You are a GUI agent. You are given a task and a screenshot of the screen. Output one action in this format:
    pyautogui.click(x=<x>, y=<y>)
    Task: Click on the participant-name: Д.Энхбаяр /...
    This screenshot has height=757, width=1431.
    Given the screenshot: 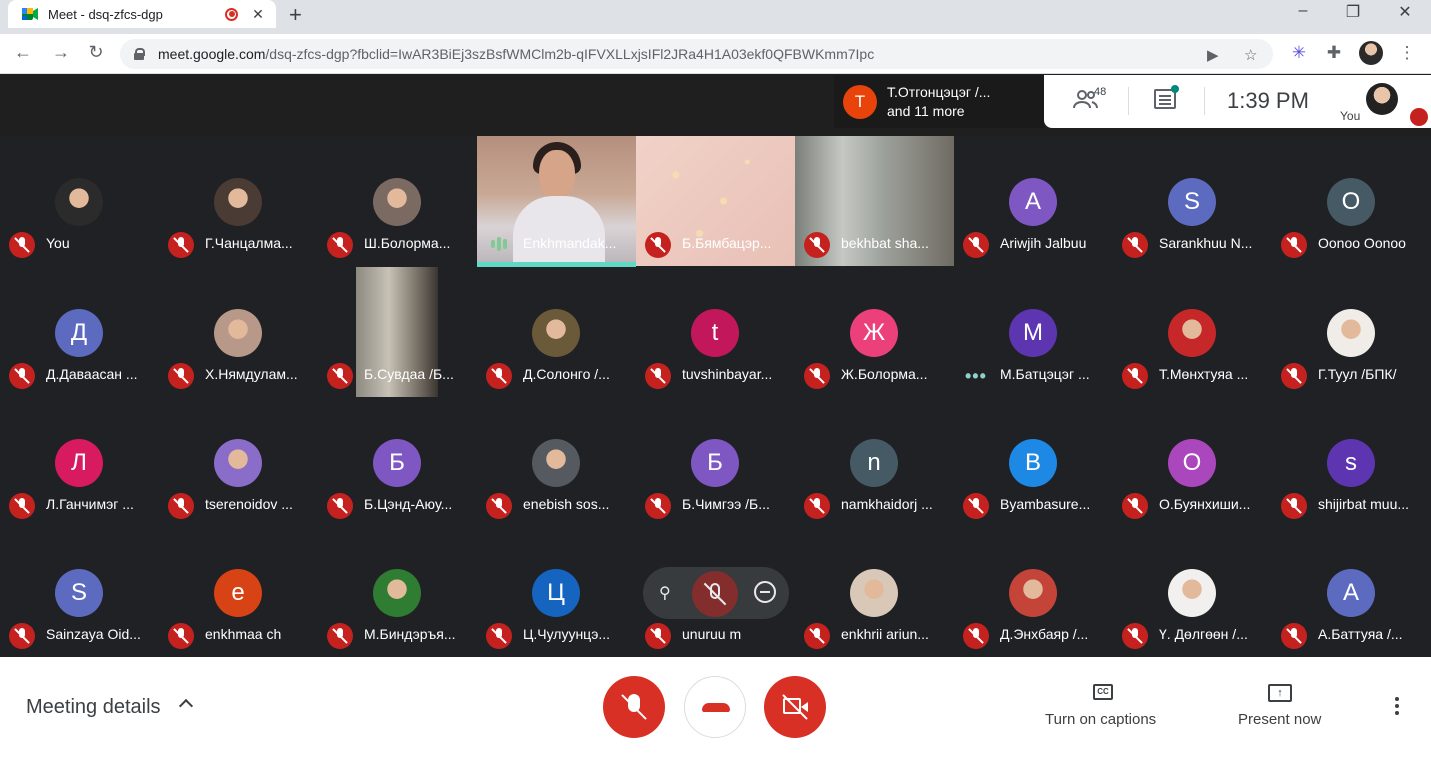 What is the action you would take?
    pyautogui.click(x=1044, y=634)
    